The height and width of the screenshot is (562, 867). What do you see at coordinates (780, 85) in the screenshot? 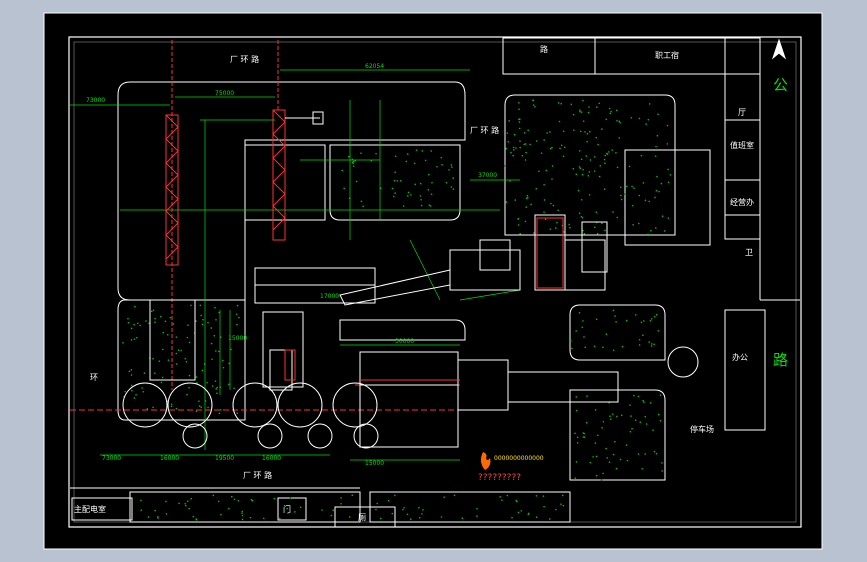
I see `public-road-label-1: 公` at bounding box center [780, 85].